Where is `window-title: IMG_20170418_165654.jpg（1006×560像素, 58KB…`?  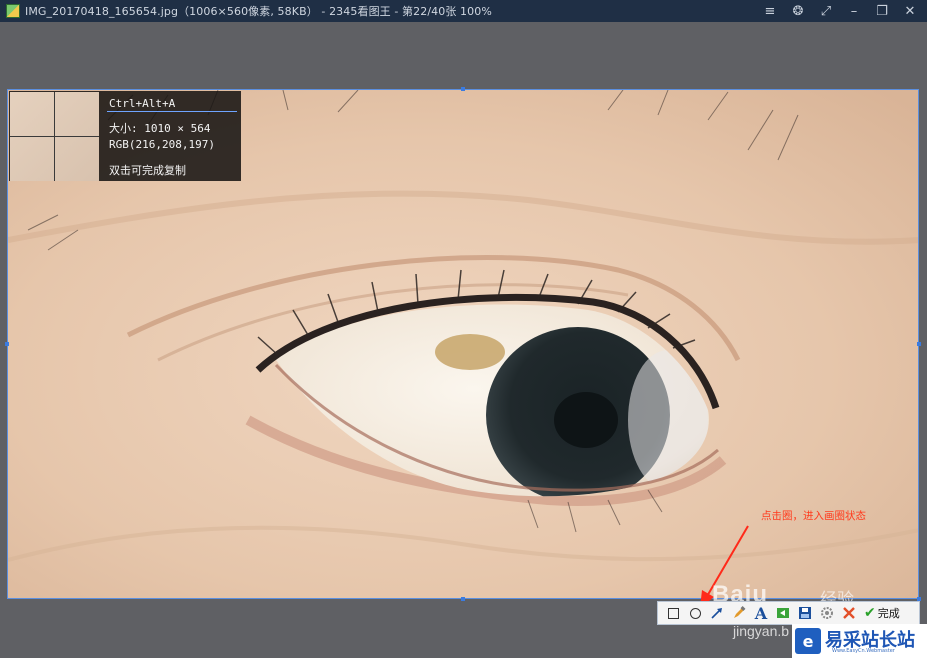 window-title: IMG_20170418_165654.jpg（1006×560像素, 58KB… is located at coordinates (258, 11).